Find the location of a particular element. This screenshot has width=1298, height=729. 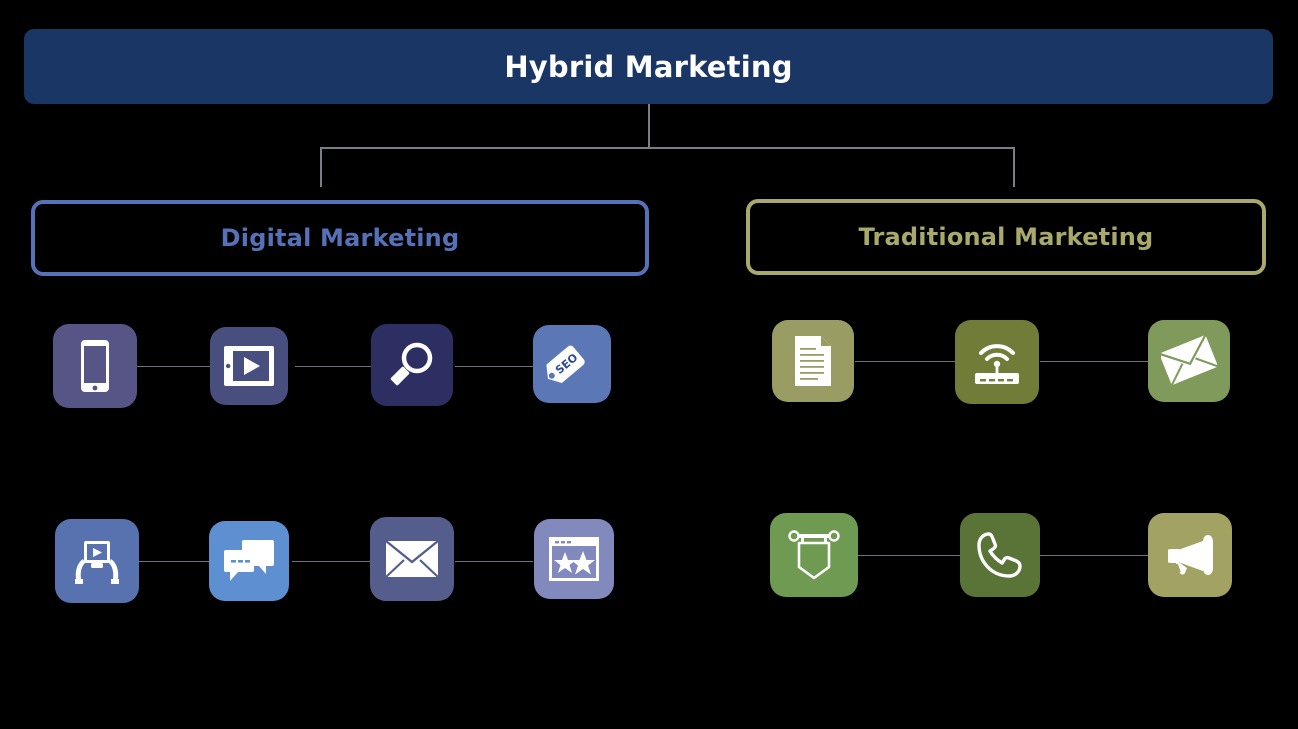

connector-drop-digital is located at coordinates (321, 167).